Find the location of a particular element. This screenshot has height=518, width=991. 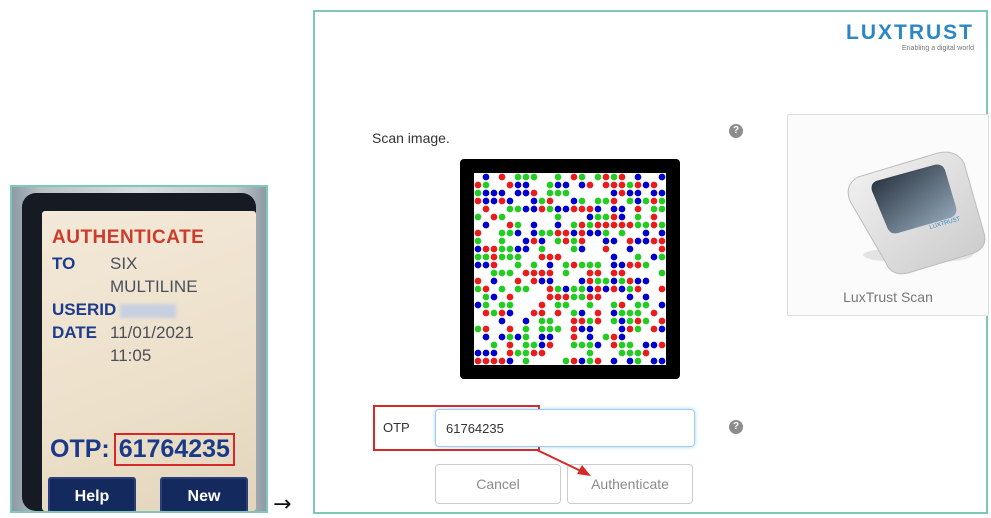

luxtrust-scan-card: LUXTRUST LuxTrust Scan is located at coordinates (888, 215).